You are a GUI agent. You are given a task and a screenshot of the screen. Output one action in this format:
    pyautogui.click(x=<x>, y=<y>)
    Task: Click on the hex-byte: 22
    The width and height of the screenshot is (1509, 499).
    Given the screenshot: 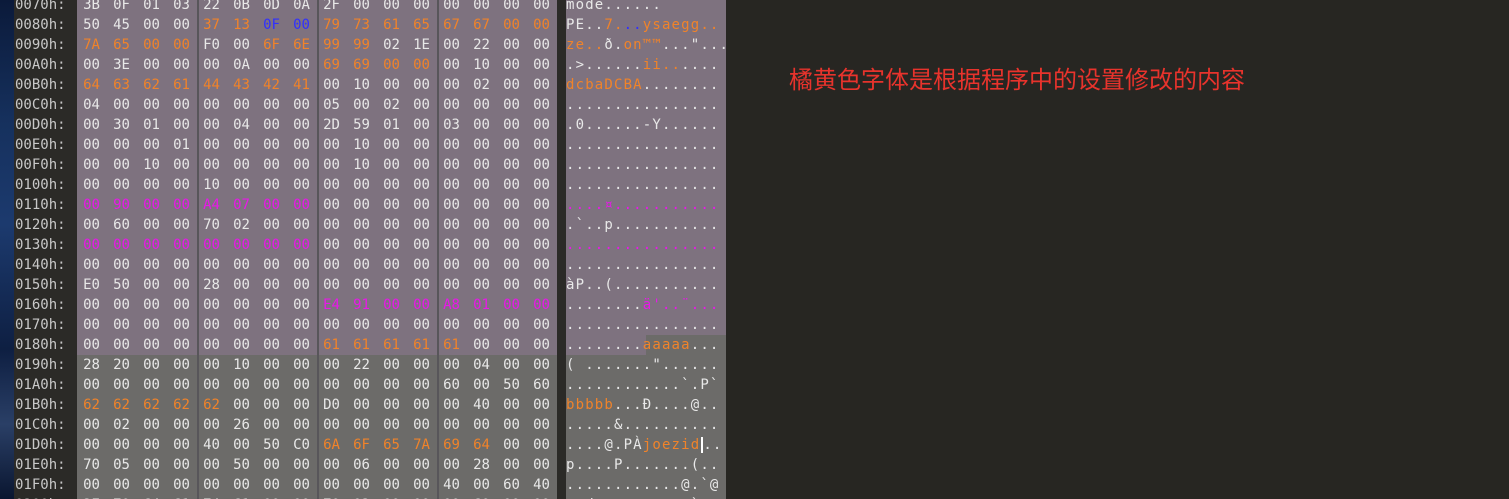 What is the action you would take?
    pyautogui.click(x=361, y=365)
    